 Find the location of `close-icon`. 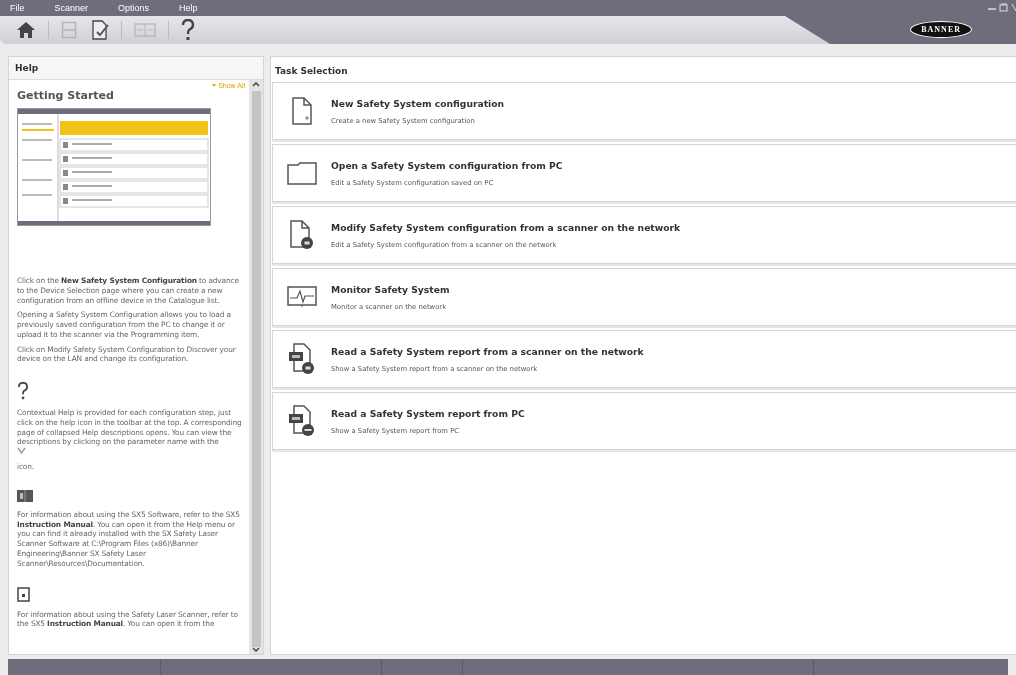

close-icon is located at coordinates (1013, 7).